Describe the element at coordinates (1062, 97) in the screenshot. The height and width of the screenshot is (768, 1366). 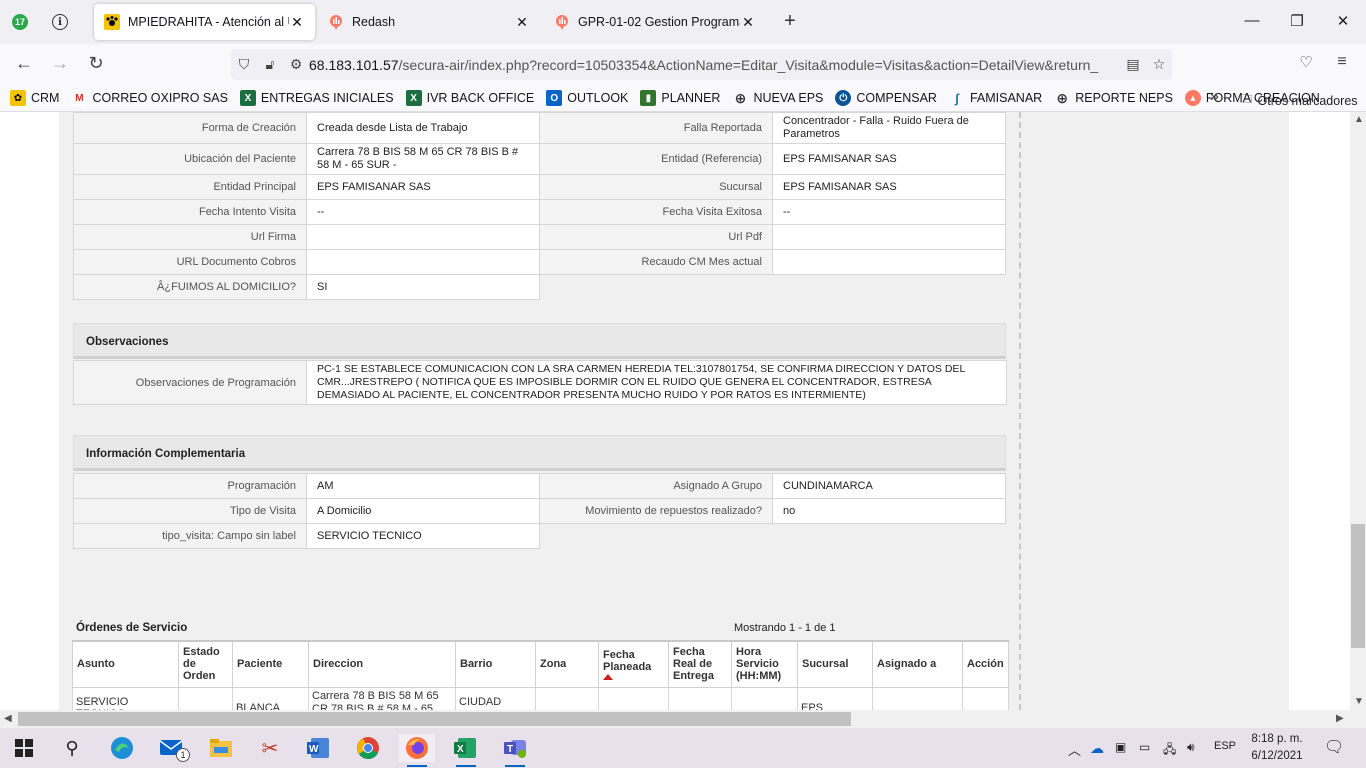
I see `globe-icon: ⊕` at that location.